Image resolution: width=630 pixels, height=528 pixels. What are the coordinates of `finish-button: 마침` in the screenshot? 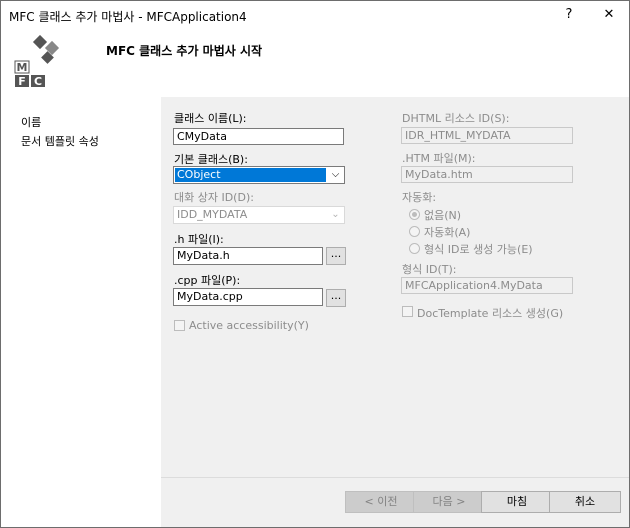 It's located at (517, 502).